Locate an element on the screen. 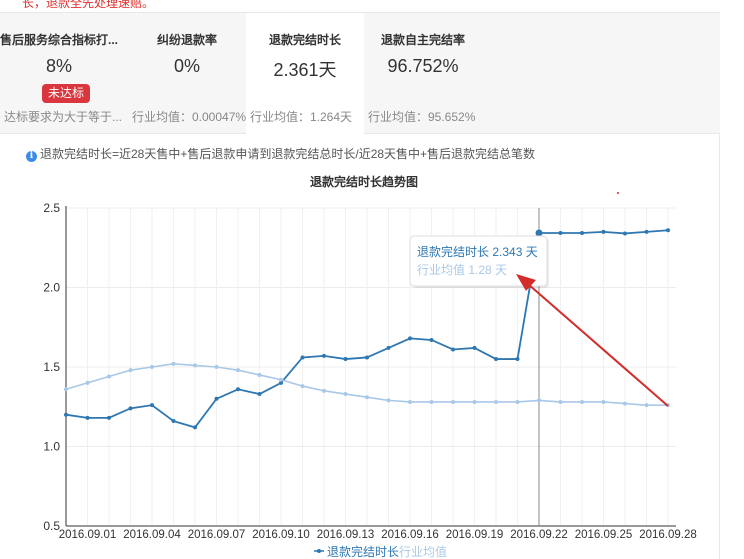  metric-refund-duration: 退款完结时长 2.361天 行业均值：1.264天 is located at coordinates (305, 74).